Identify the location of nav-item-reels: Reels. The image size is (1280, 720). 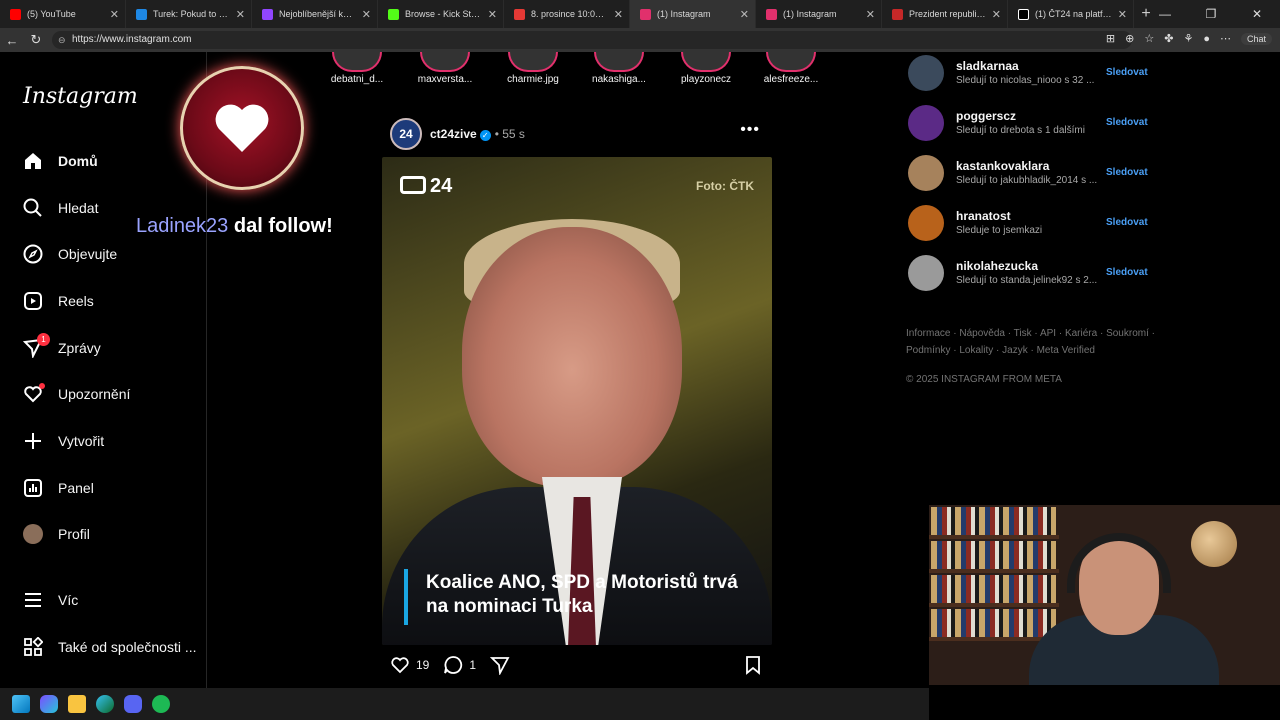
(58, 301).